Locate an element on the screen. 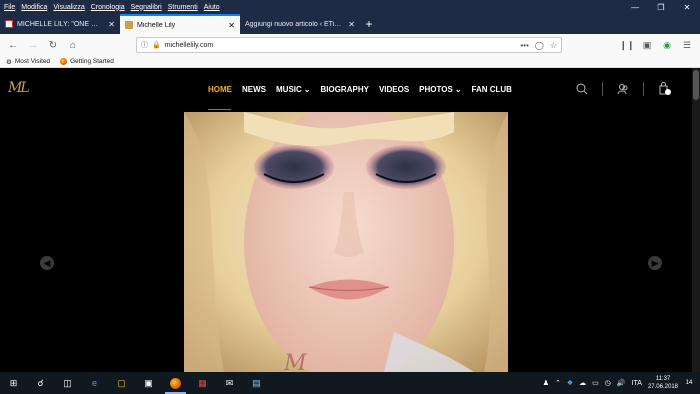 The height and width of the screenshot is (394, 700). address-bar: ⓘ 🔒 michellelily.com ••• ◯ ☆ is located at coordinates (349, 45).